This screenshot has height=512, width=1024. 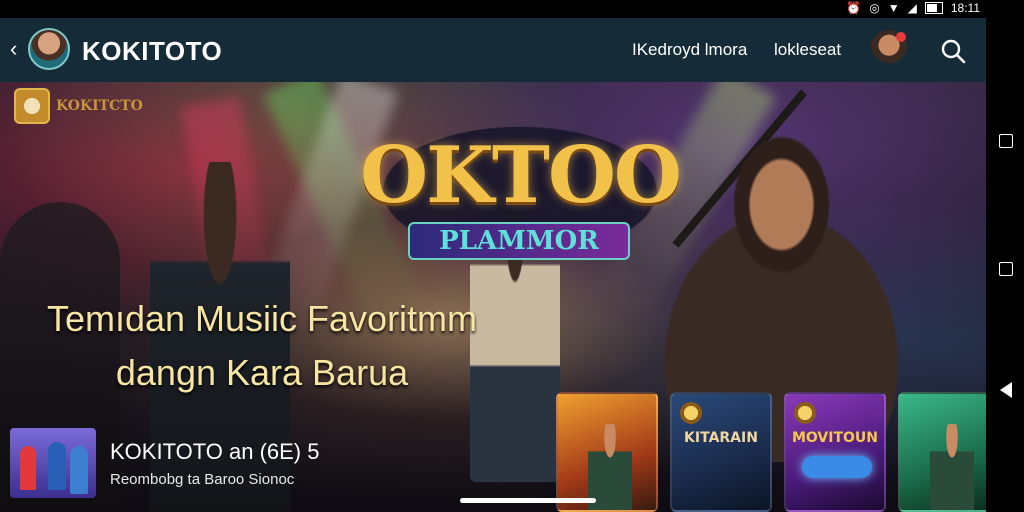 I want to click on game-card: KITARAIN, so click(x=721, y=452).